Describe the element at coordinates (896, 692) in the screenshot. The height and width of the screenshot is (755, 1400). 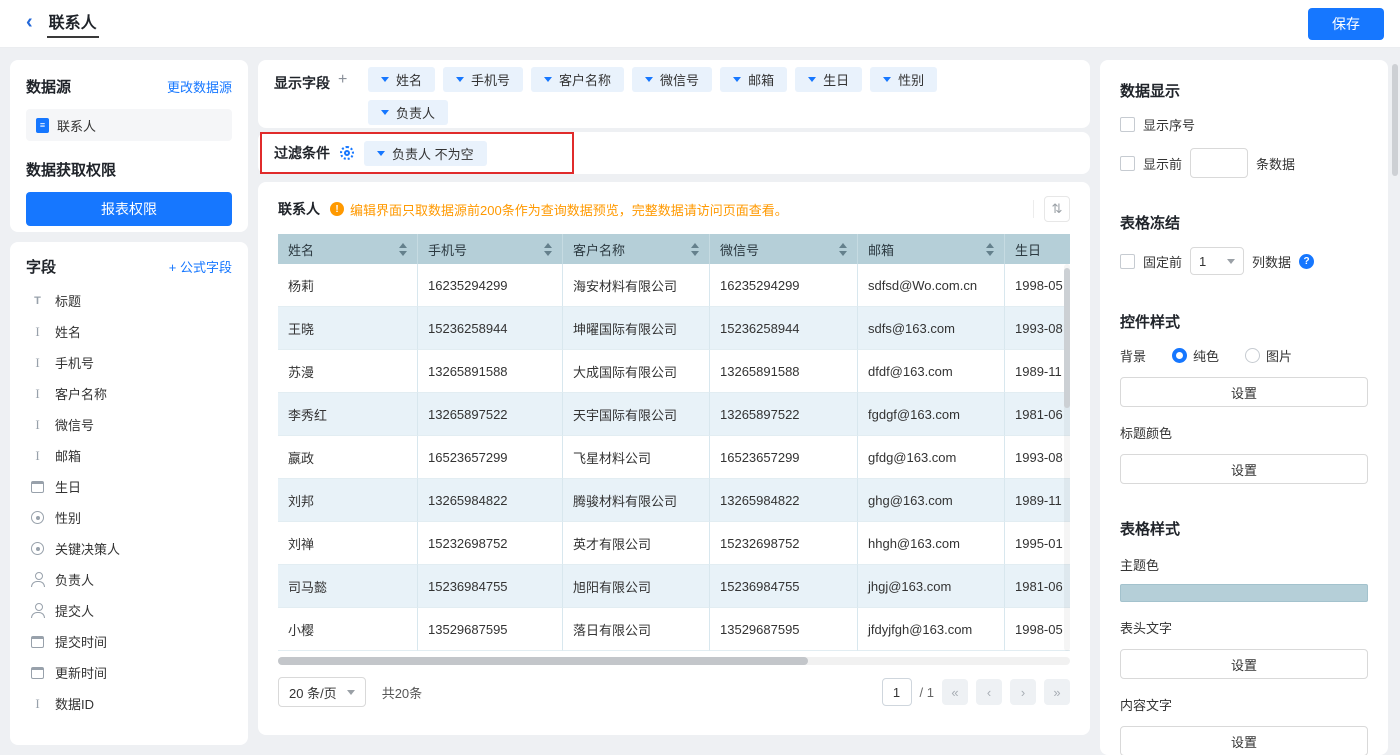
I see `current-page-box: 1` at that location.